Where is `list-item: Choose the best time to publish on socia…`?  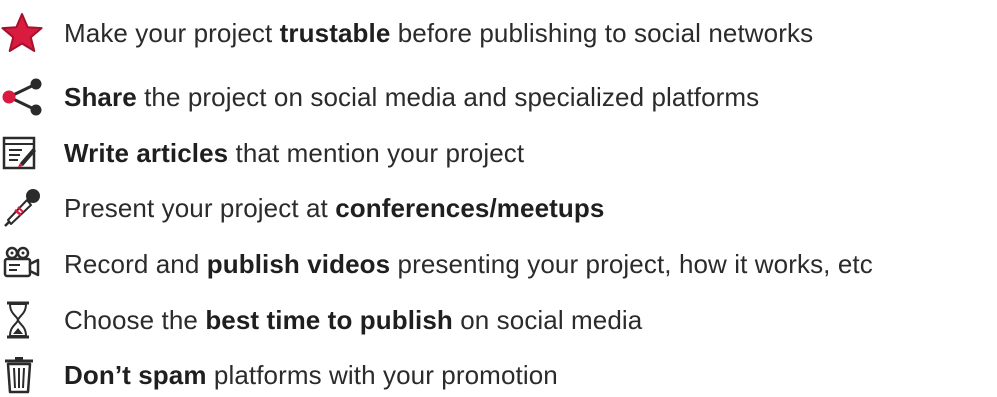 list-item: Choose the best time to publish on socia… is located at coordinates (321, 320).